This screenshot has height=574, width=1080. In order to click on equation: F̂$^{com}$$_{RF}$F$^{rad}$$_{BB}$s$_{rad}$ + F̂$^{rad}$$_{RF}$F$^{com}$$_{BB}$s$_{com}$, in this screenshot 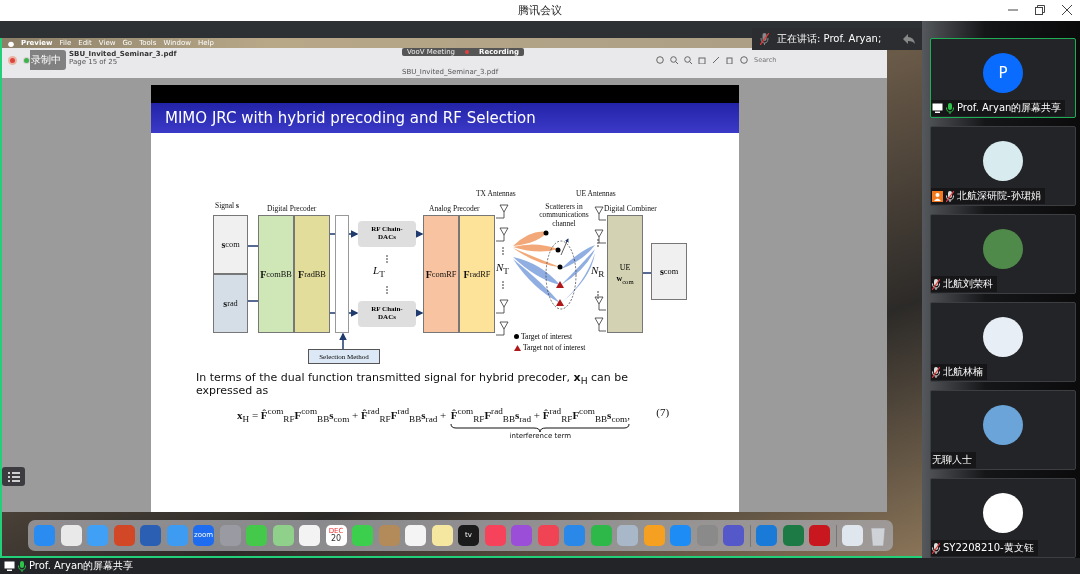, I will do `click(540, 415)`.